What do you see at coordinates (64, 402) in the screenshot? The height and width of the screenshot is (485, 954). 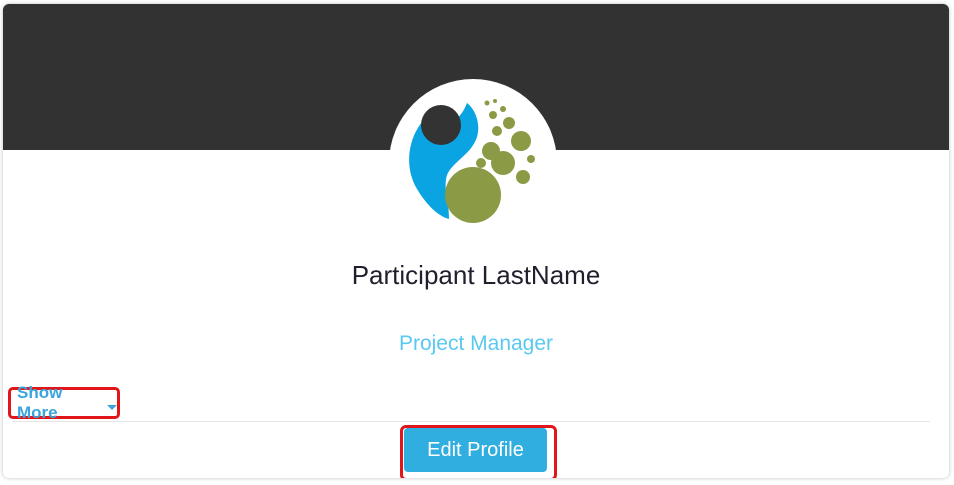 I see `show-more-link: Show More` at bounding box center [64, 402].